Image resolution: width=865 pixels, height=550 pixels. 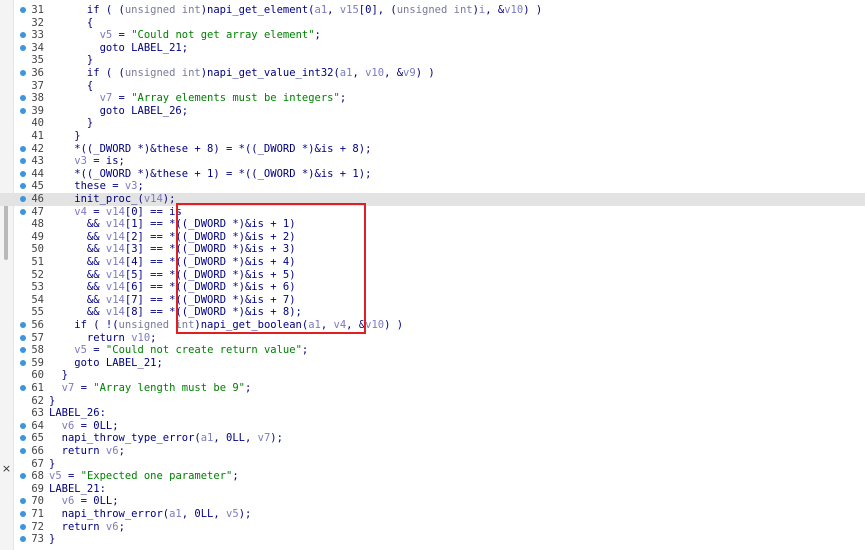 What do you see at coordinates (432, 388) in the screenshot?
I see `code-line: 61 v7 = "Array length must be 9";` at bounding box center [432, 388].